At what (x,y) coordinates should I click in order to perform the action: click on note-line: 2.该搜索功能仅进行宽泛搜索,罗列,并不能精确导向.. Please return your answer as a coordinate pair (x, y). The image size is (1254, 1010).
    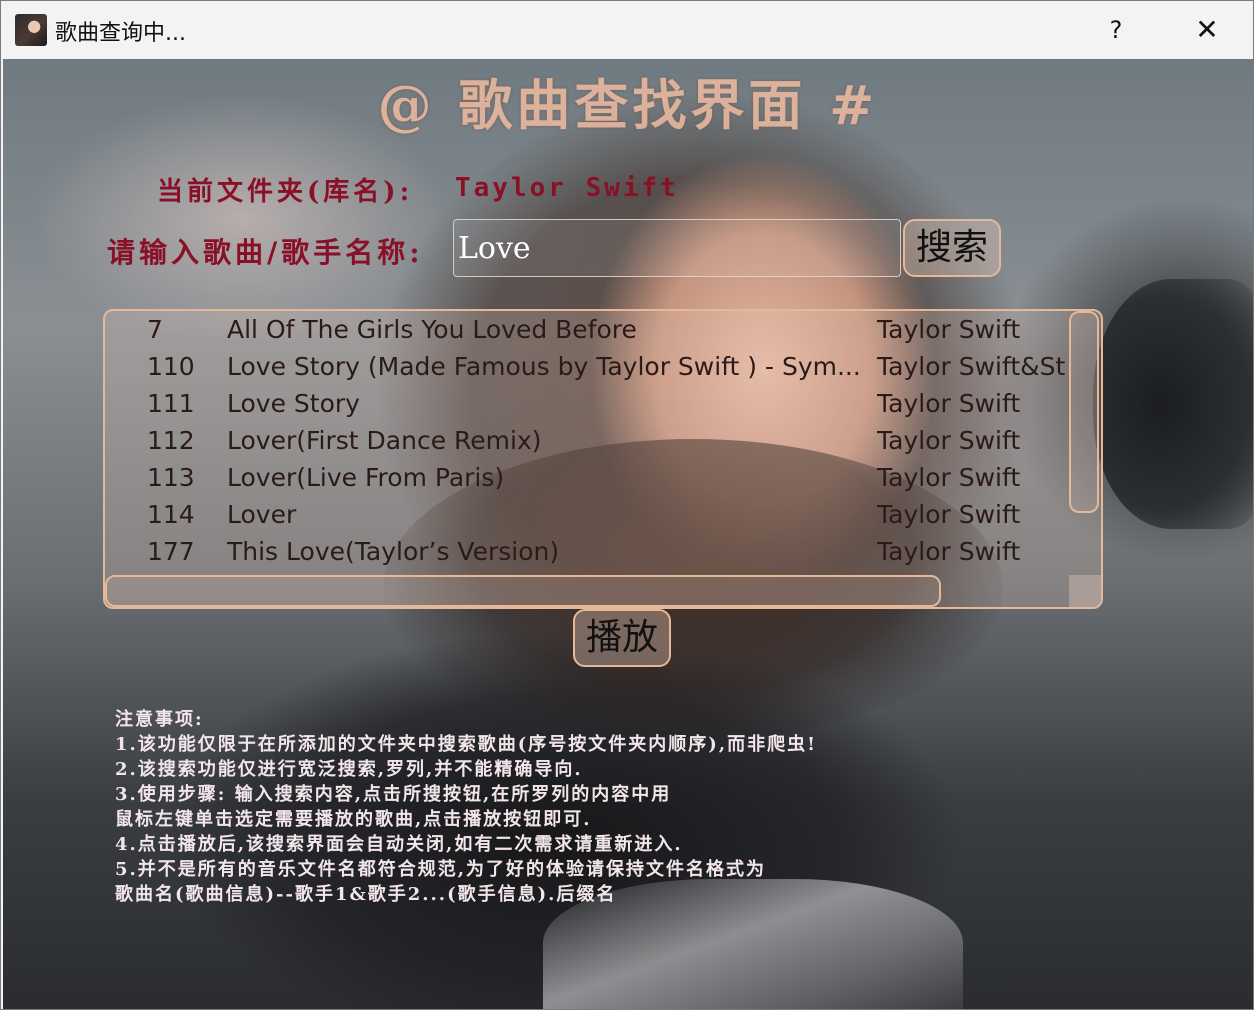
    Looking at the image, I should click on (349, 769).